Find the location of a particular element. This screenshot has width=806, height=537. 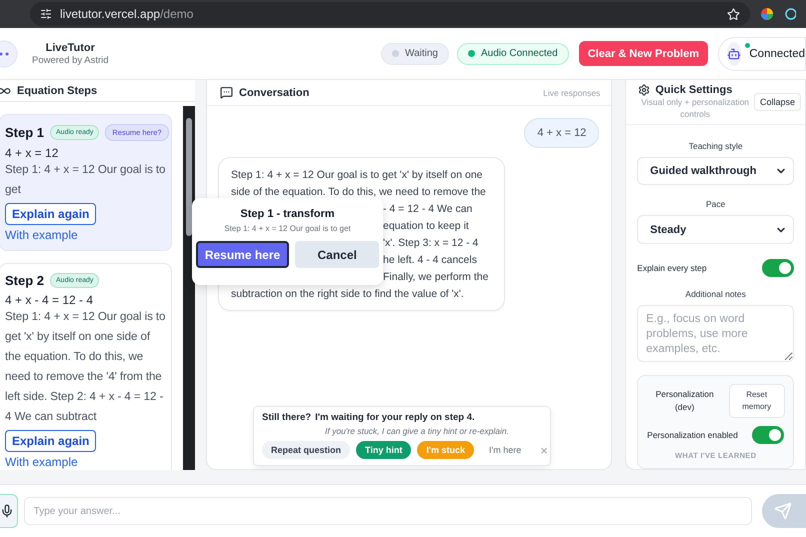

step-explanation: Step 1: 4 + x = 12 Our goal is to get is located at coordinates (85, 180).